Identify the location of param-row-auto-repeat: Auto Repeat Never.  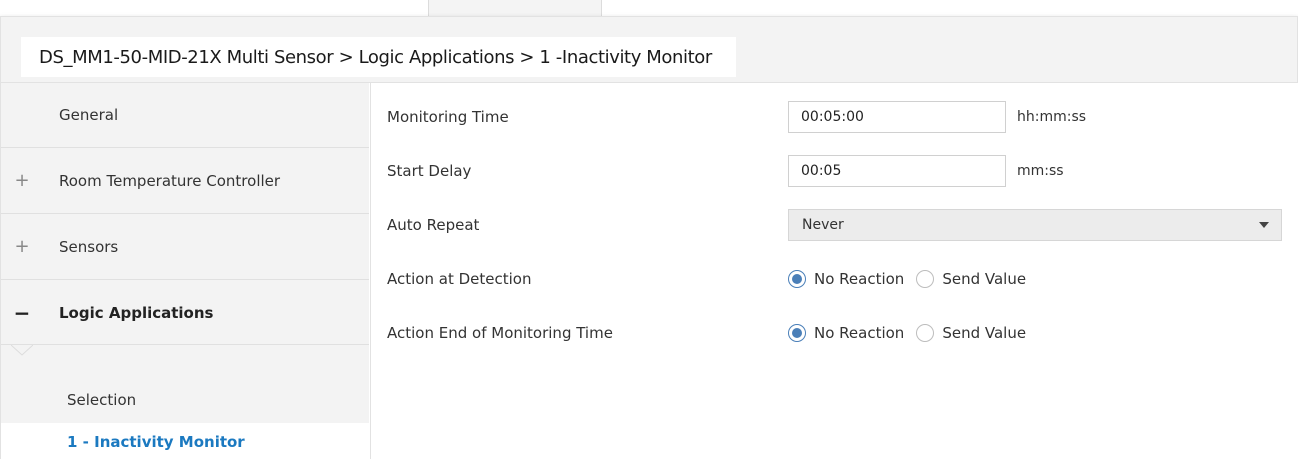
(834, 225).